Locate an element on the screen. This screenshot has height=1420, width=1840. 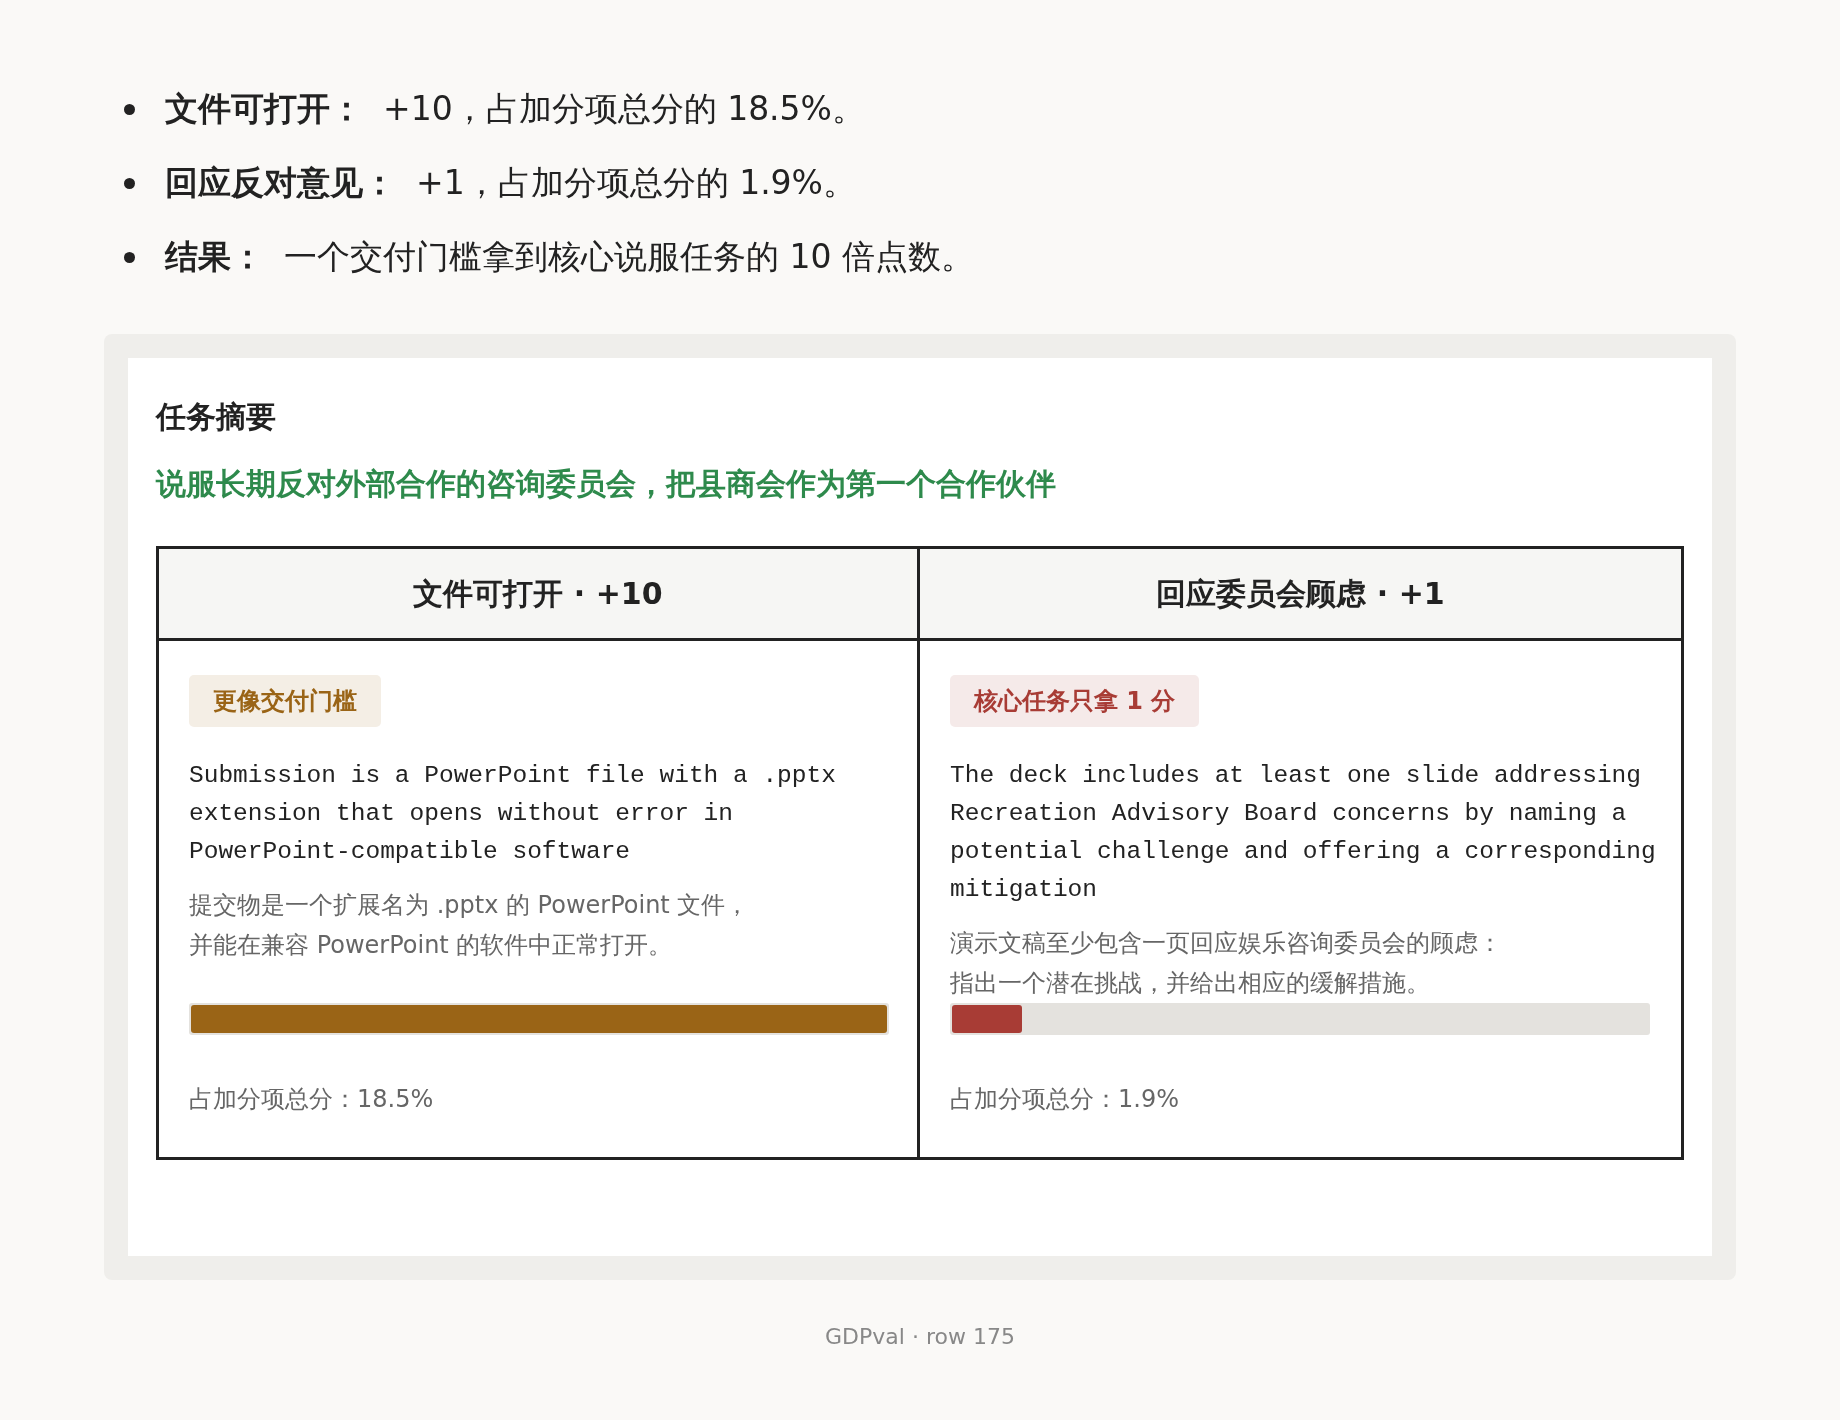
share-text: 占加分项总分：1.9% is located at coordinates (1064, 1099).